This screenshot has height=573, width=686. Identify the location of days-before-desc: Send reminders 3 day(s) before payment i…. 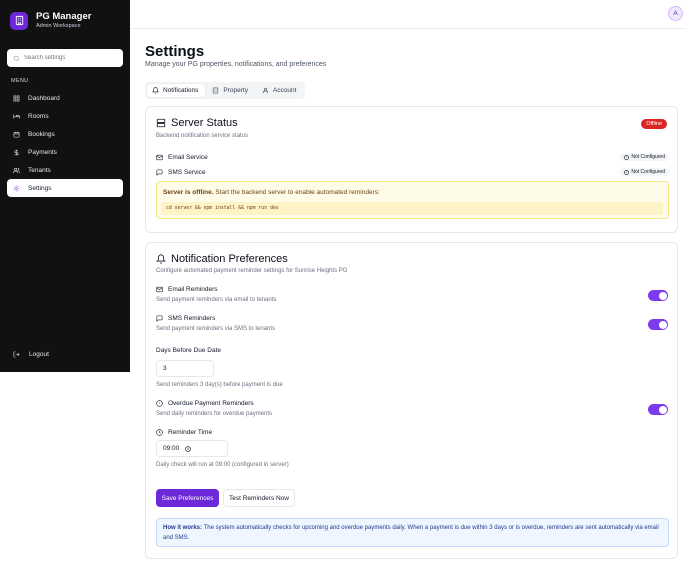
(219, 385).